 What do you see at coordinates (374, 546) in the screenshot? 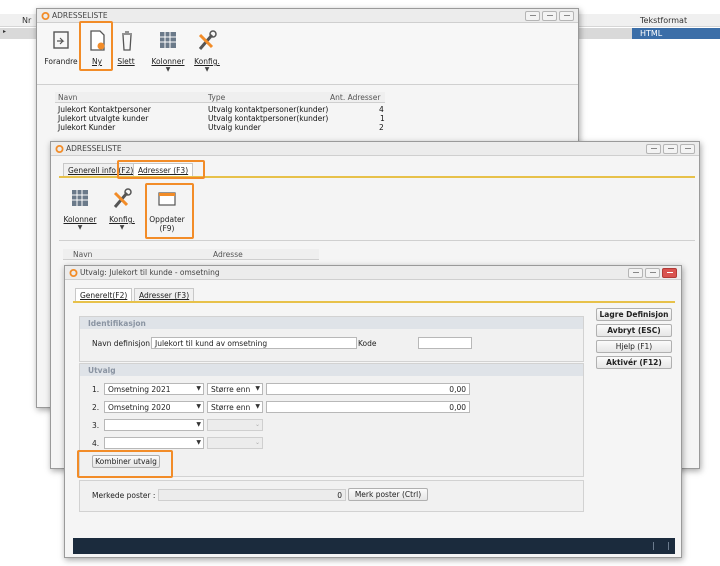
I see `status-bar` at bounding box center [374, 546].